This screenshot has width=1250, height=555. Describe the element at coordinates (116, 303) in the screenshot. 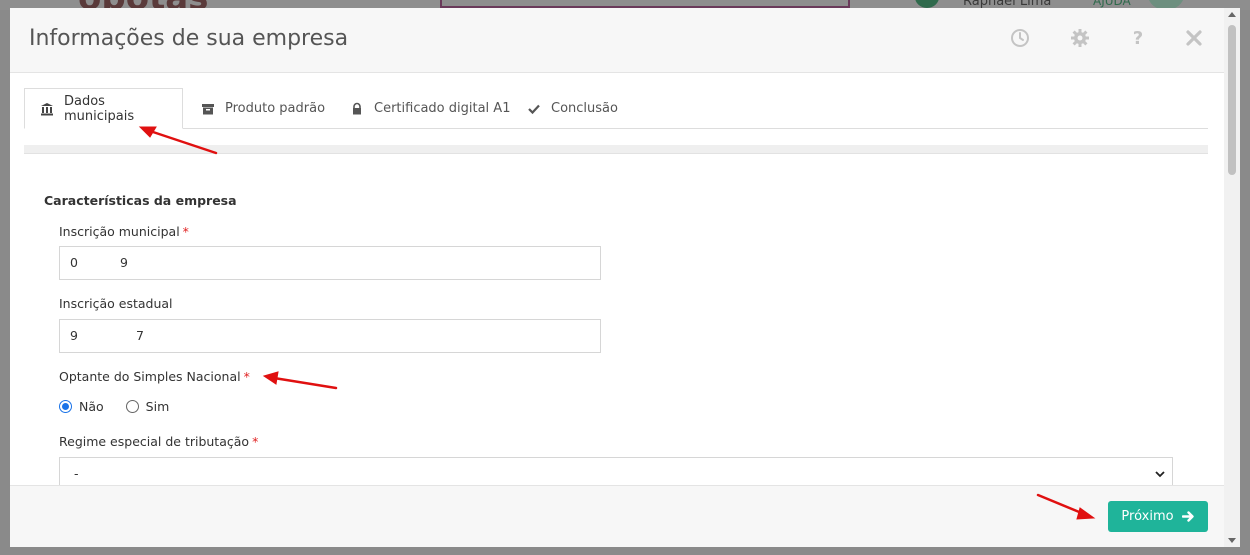

I see `inscricao-estadual-label: Inscrição estadual` at that location.